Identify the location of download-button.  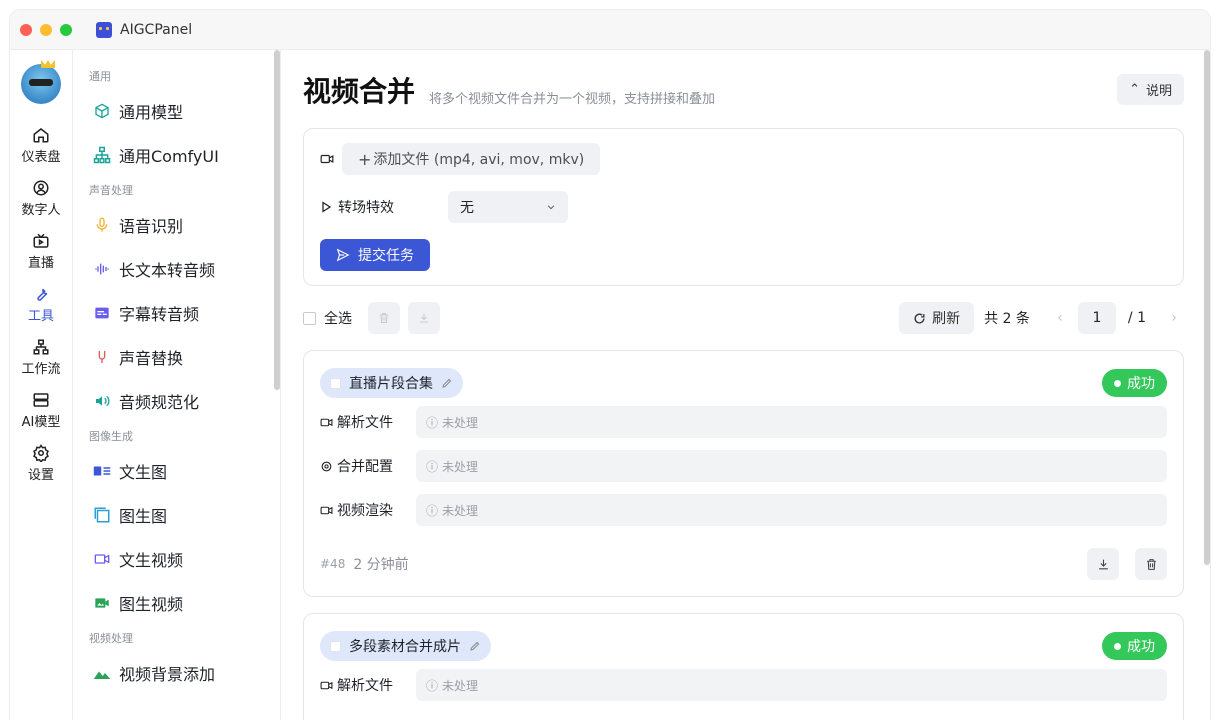
(1103, 564).